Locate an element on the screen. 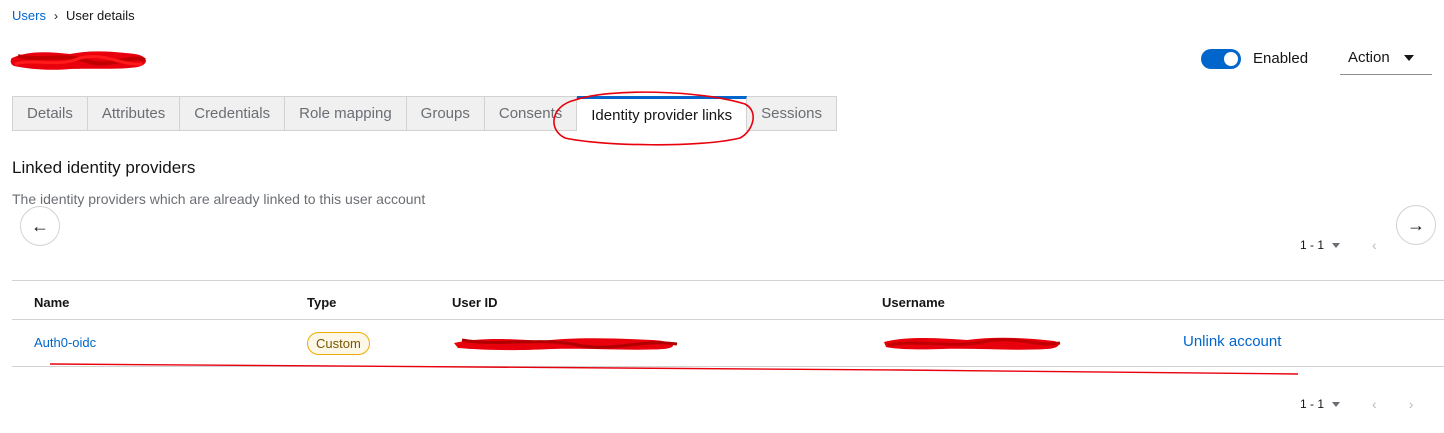 The image size is (1444, 433). tab-identity-provider-links: Identity provider links is located at coordinates (662, 113).